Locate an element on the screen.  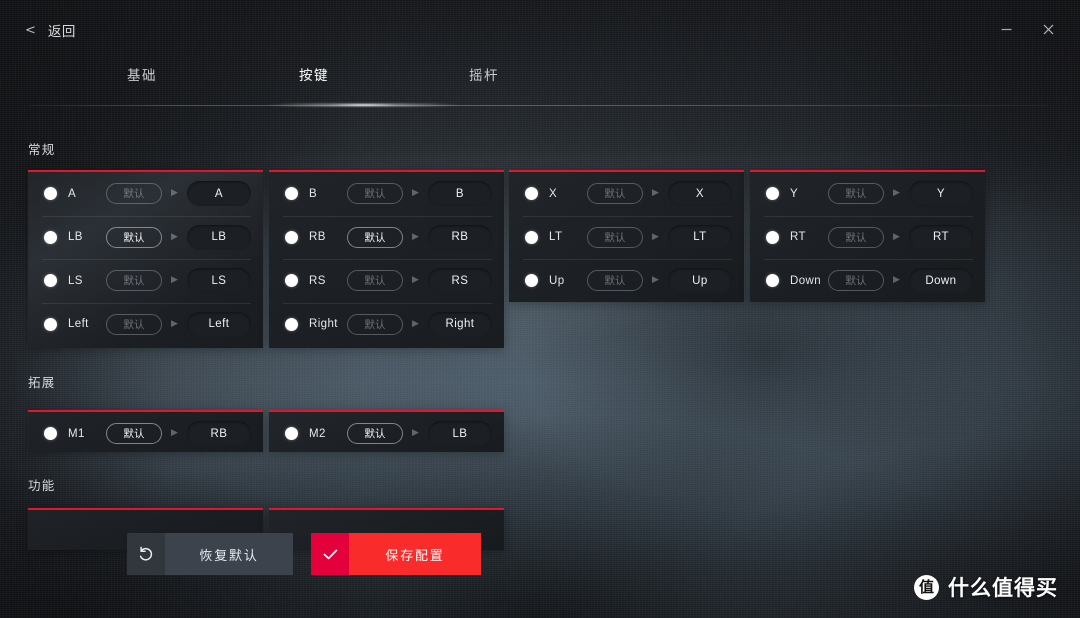
binding-row: M1 默认 ▶ RB is located at coordinates (145, 434).